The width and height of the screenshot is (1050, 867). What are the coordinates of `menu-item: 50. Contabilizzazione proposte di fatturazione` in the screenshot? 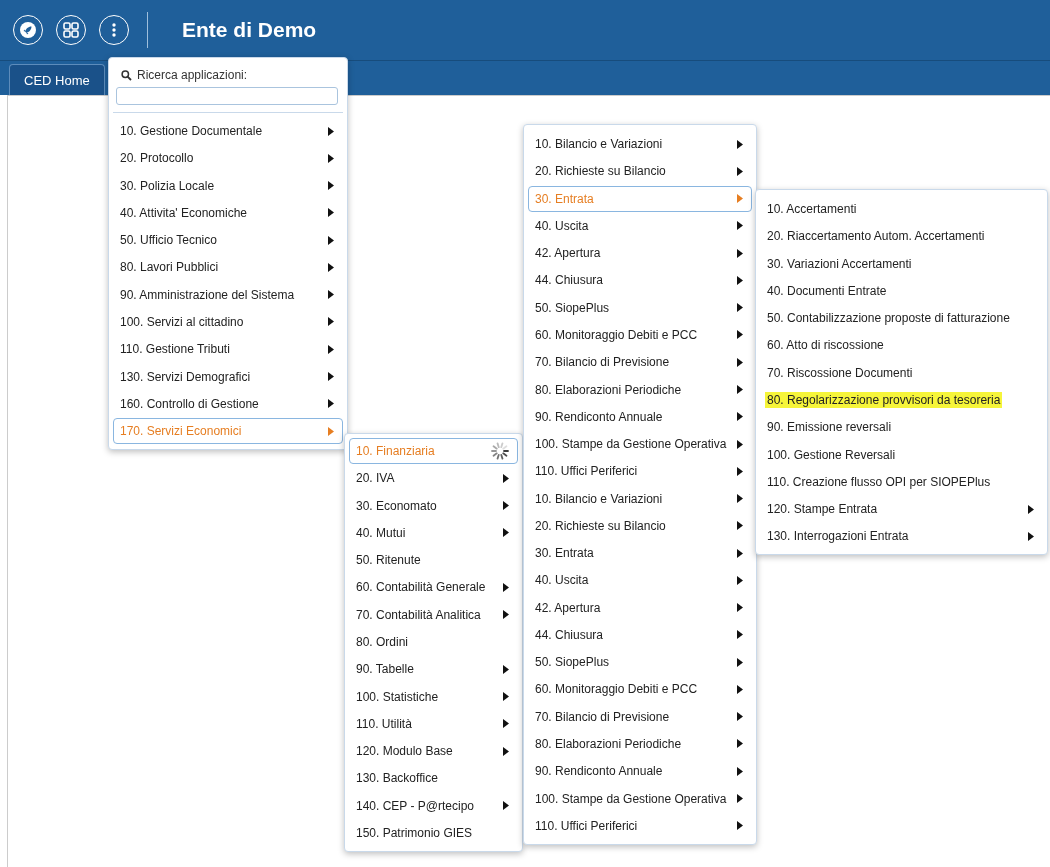 It's located at (901, 318).